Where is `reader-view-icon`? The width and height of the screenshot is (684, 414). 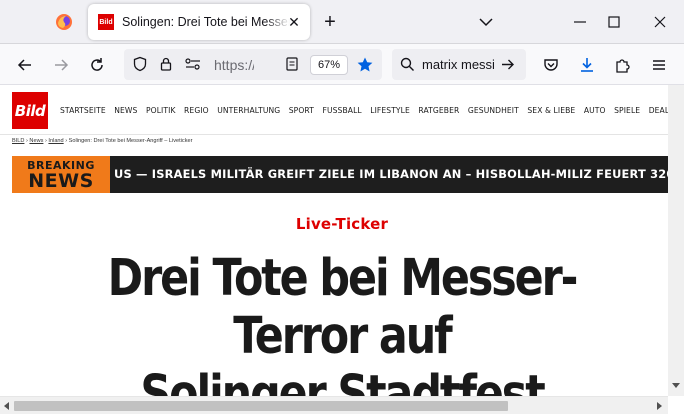 reader-view-icon is located at coordinates (292, 64).